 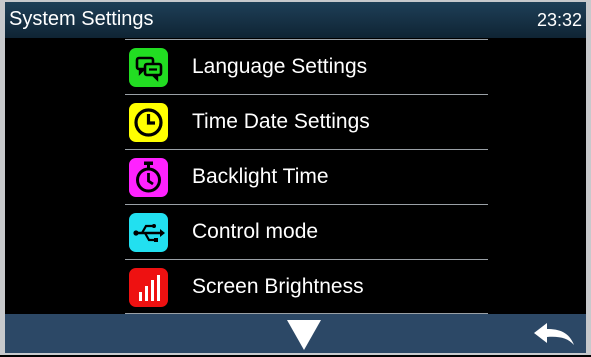 I want to click on menu-item-label: Time Date Settings, so click(x=281, y=121).